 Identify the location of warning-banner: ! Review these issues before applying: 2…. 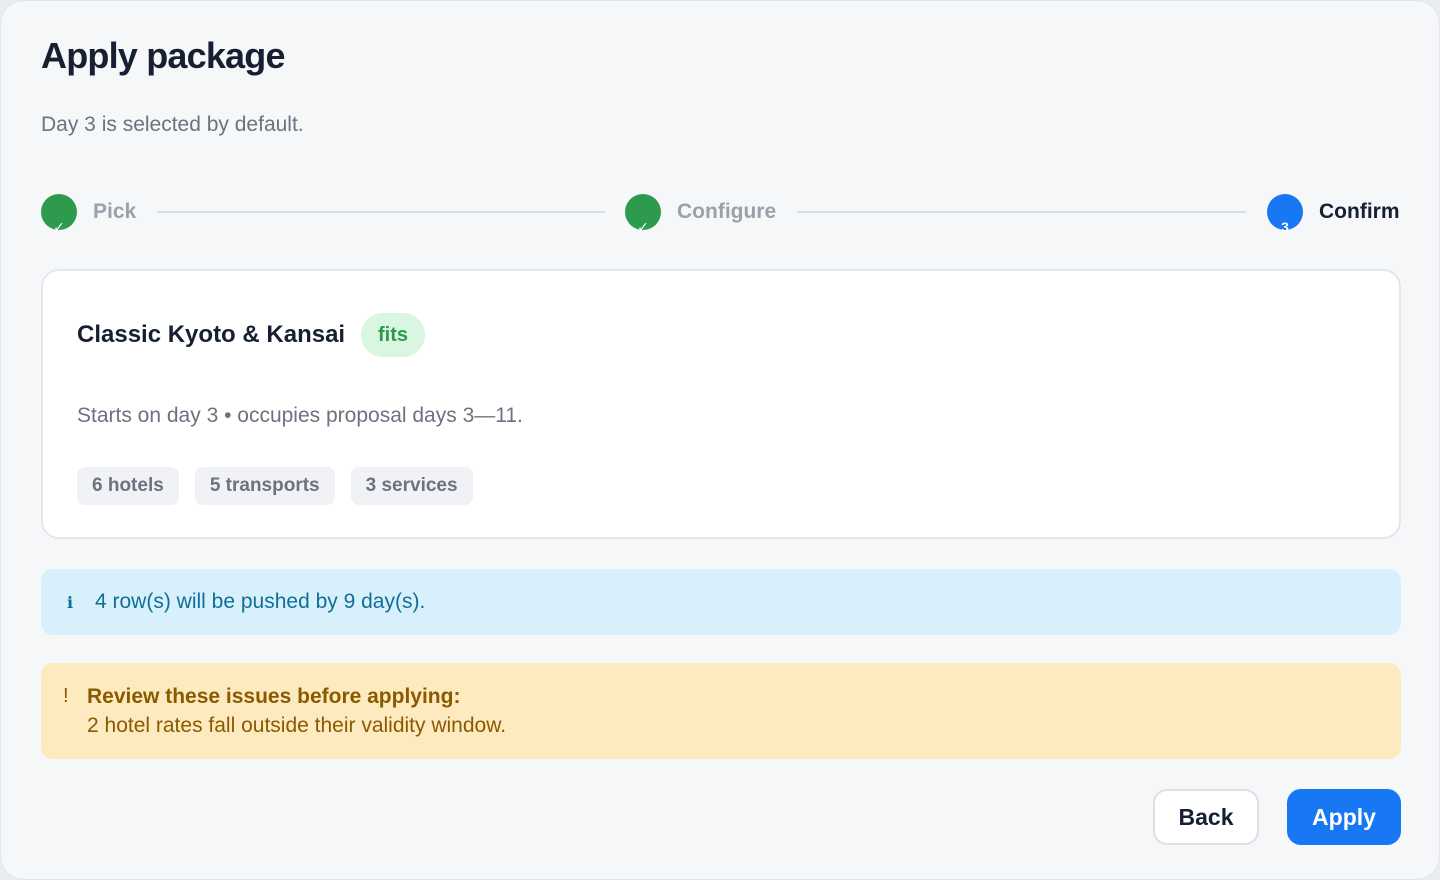
(721, 711).